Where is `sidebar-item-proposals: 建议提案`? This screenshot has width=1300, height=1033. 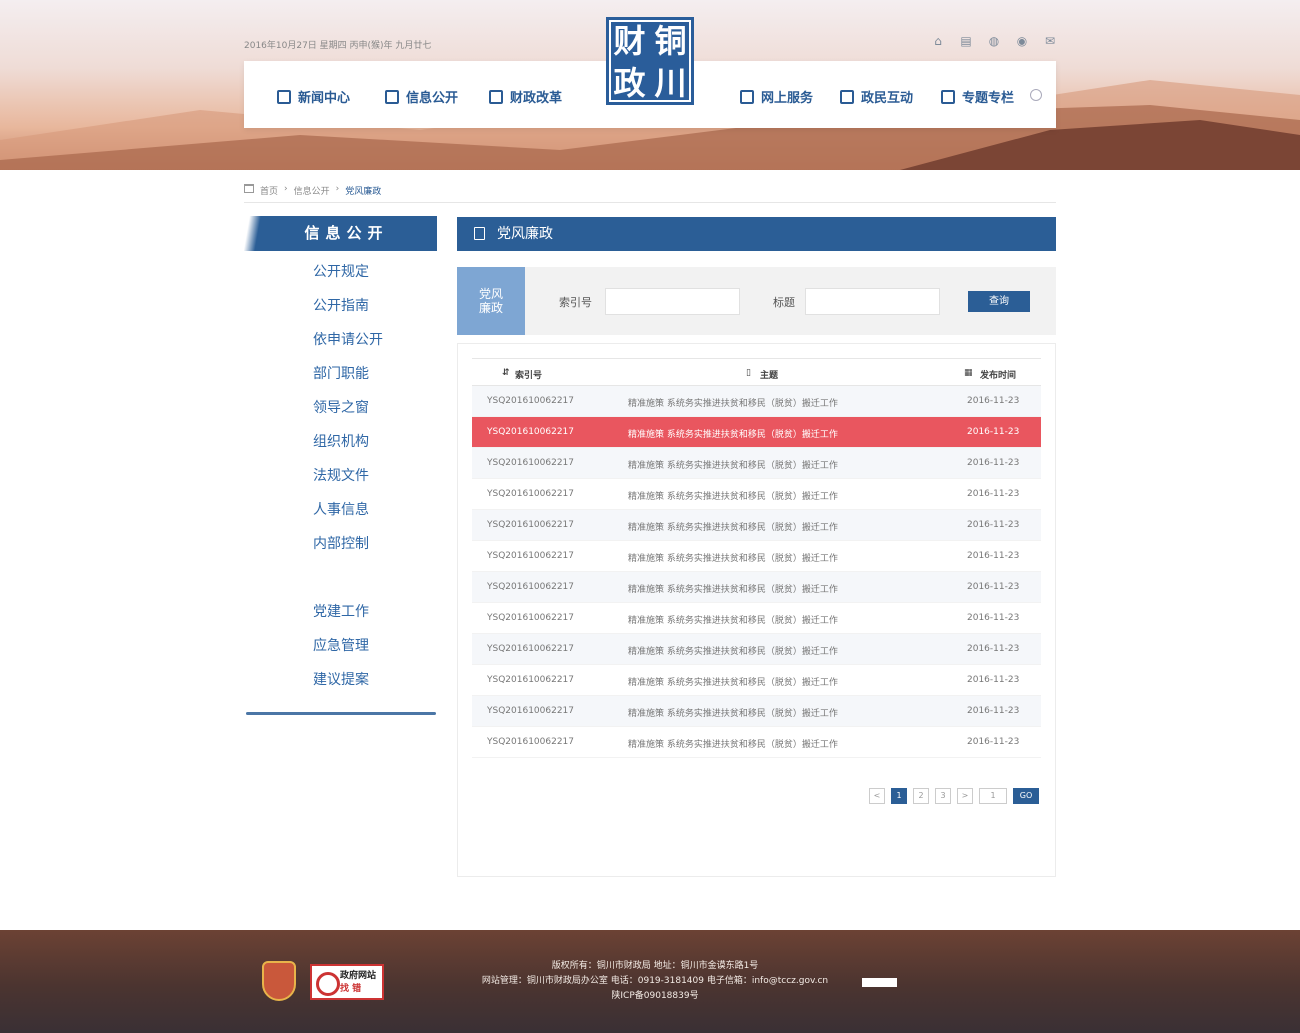 sidebar-item-proposals: 建议提案 is located at coordinates (340, 683).